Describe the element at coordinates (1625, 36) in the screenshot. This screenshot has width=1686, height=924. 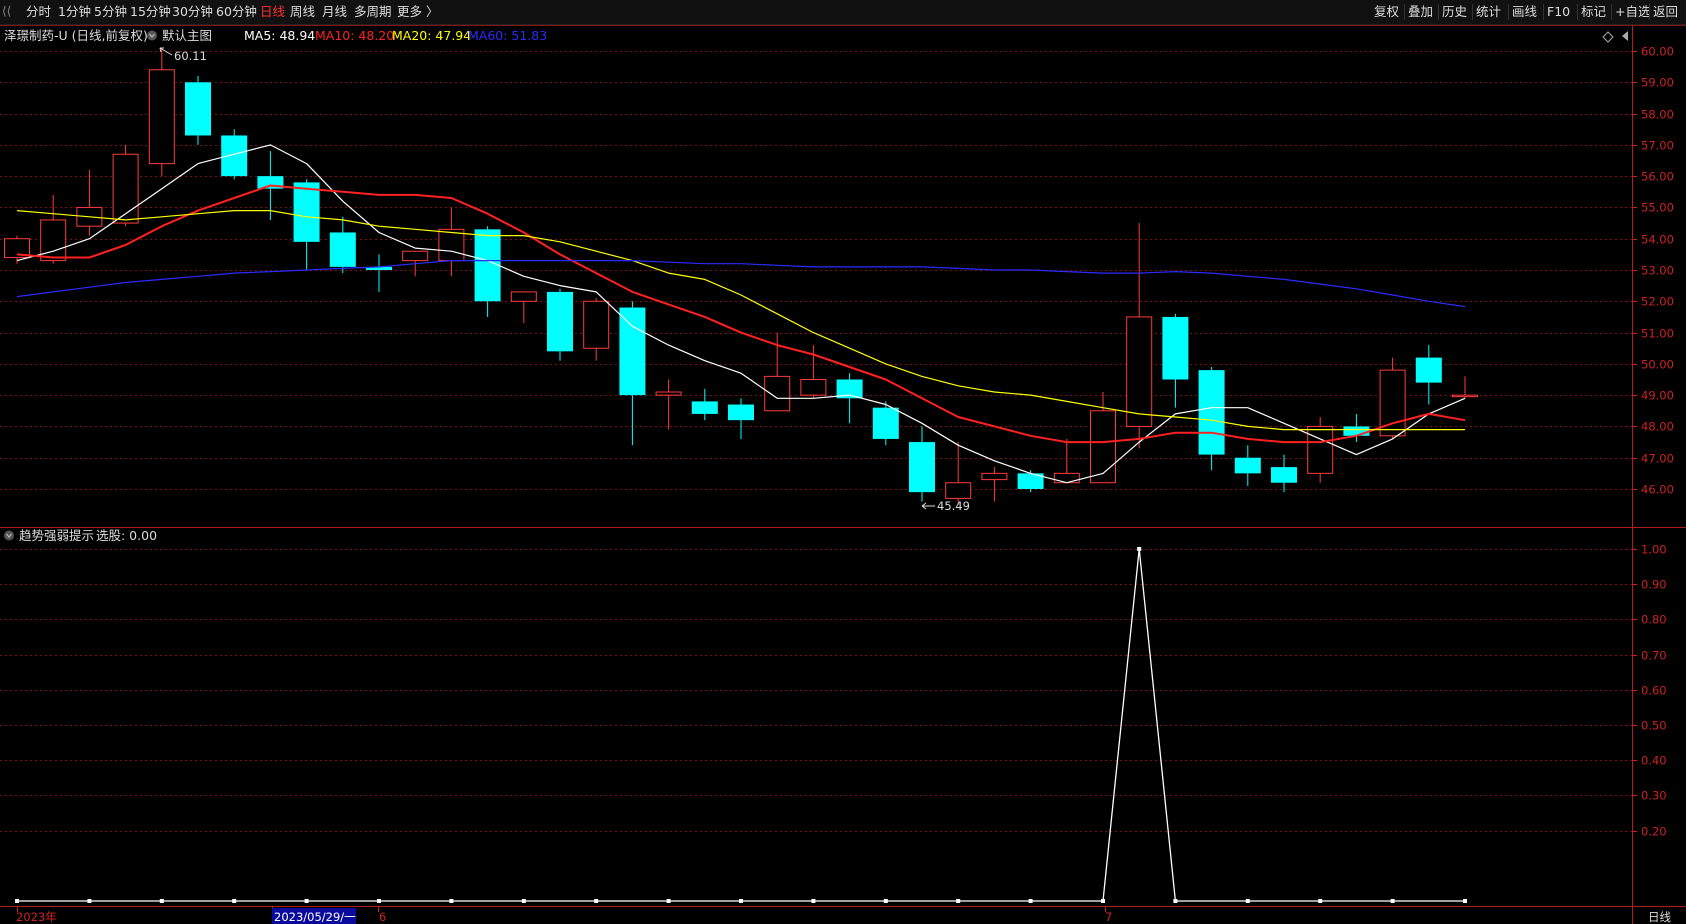
I see `triangle-left-icon` at that location.